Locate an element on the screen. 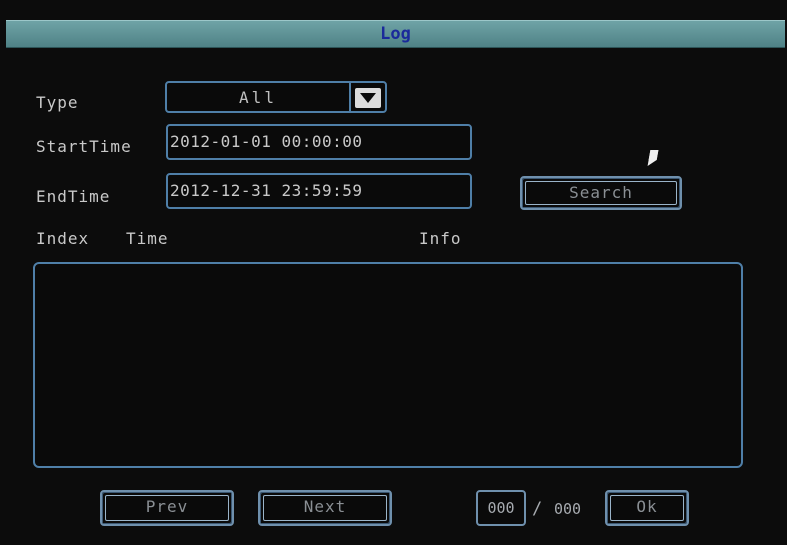  type-label: Type is located at coordinates (57, 102).